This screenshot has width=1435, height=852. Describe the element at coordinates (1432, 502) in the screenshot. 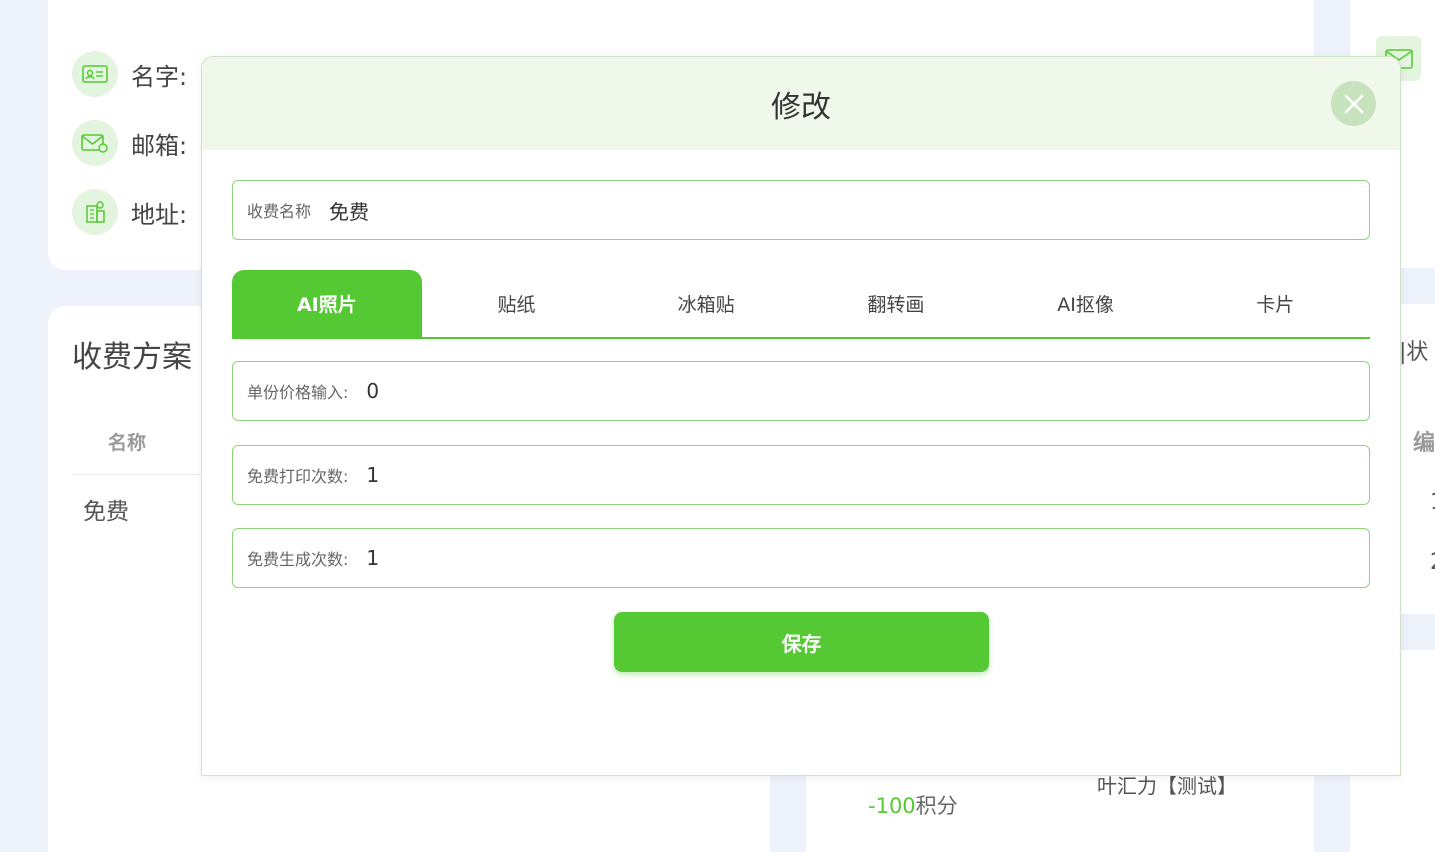

I see `row1-fragment: 1` at that location.